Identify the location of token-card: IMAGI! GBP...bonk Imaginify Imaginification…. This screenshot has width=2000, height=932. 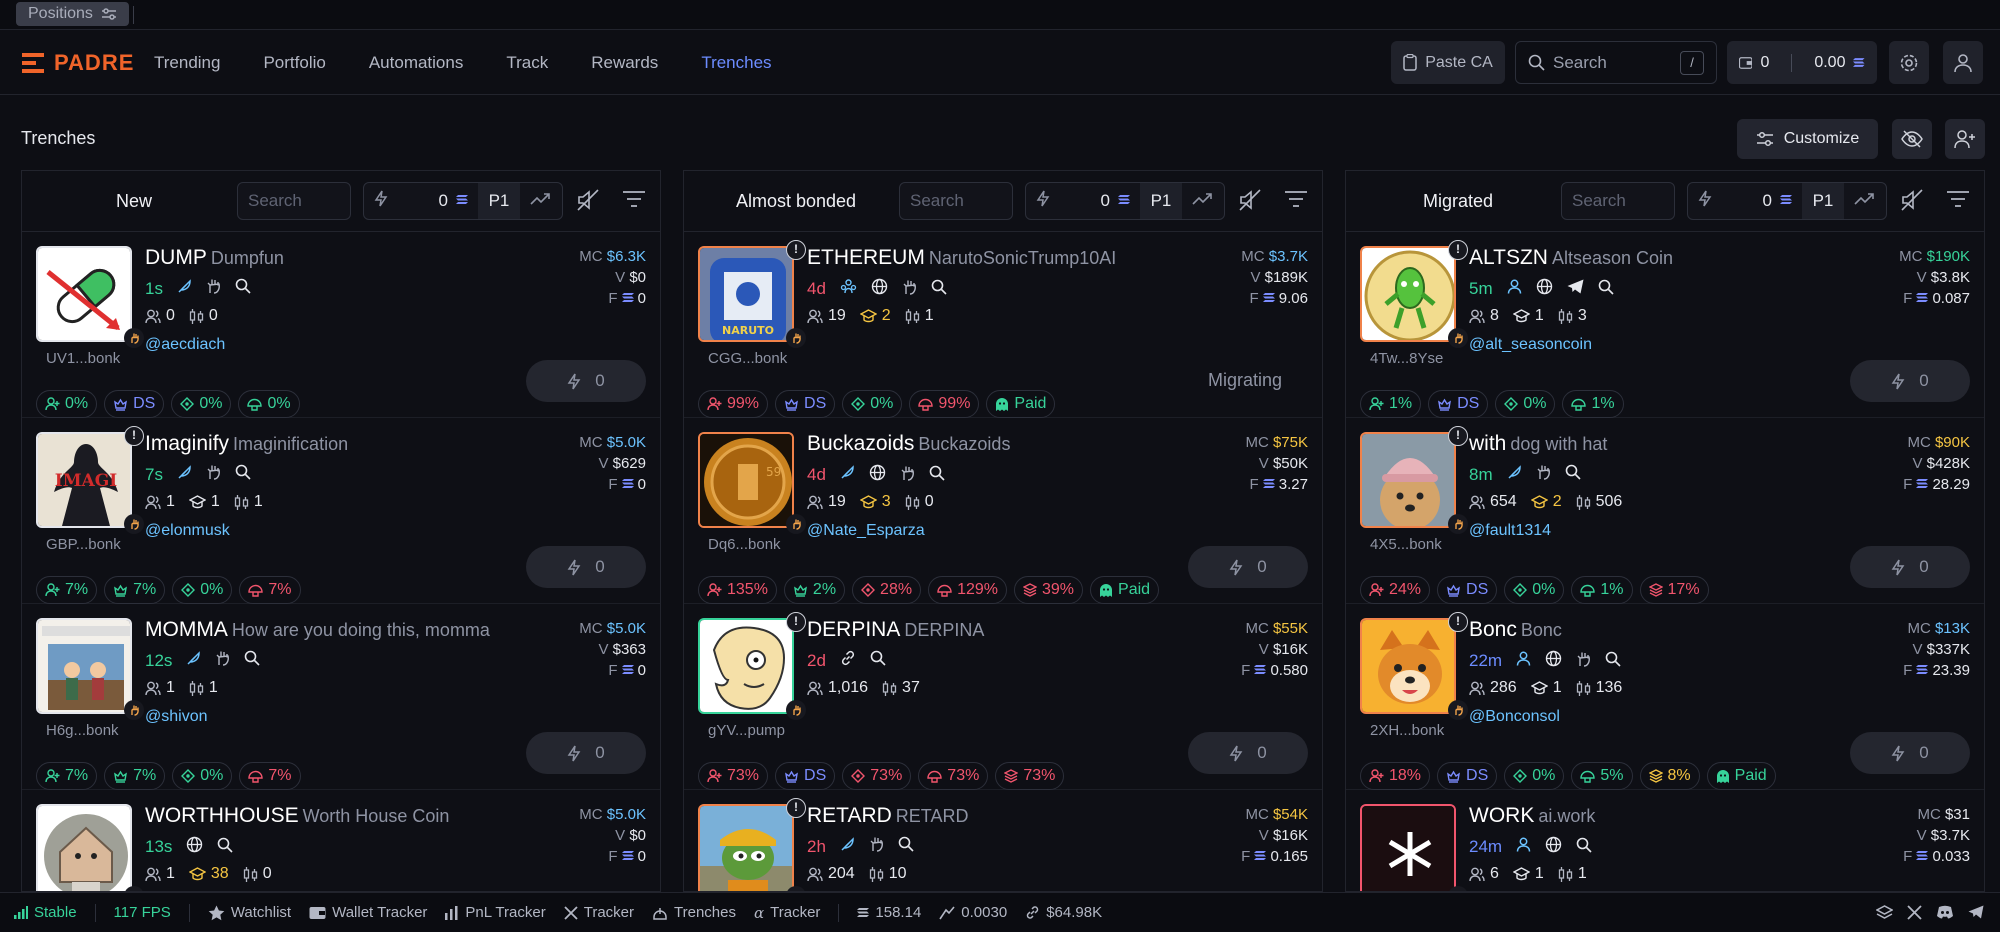
(341, 511).